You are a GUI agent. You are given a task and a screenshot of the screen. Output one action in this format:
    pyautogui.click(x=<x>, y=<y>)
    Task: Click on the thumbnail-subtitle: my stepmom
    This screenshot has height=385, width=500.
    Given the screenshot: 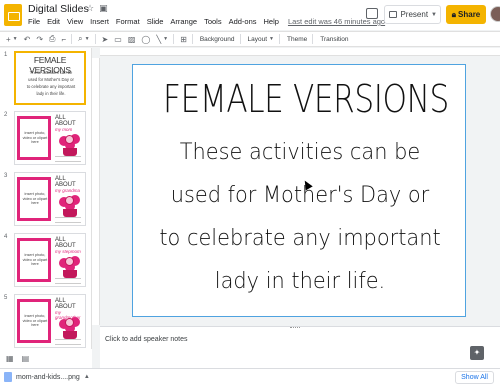 What is the action you would take?
    pyautogui.click(x=68, y=251)
    